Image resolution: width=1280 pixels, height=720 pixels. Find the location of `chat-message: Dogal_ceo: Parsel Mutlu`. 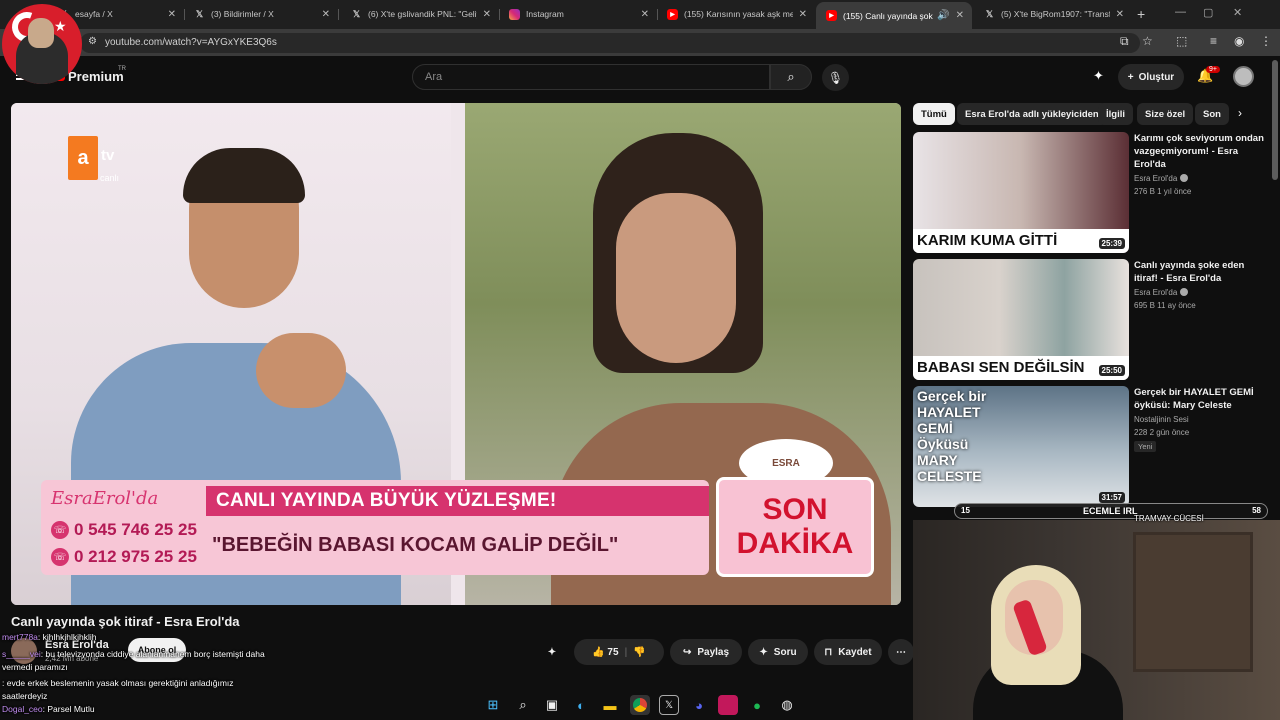

chat-message: Dogal_ceo: Parsel Mutlu is located at coordinates (48, 709).